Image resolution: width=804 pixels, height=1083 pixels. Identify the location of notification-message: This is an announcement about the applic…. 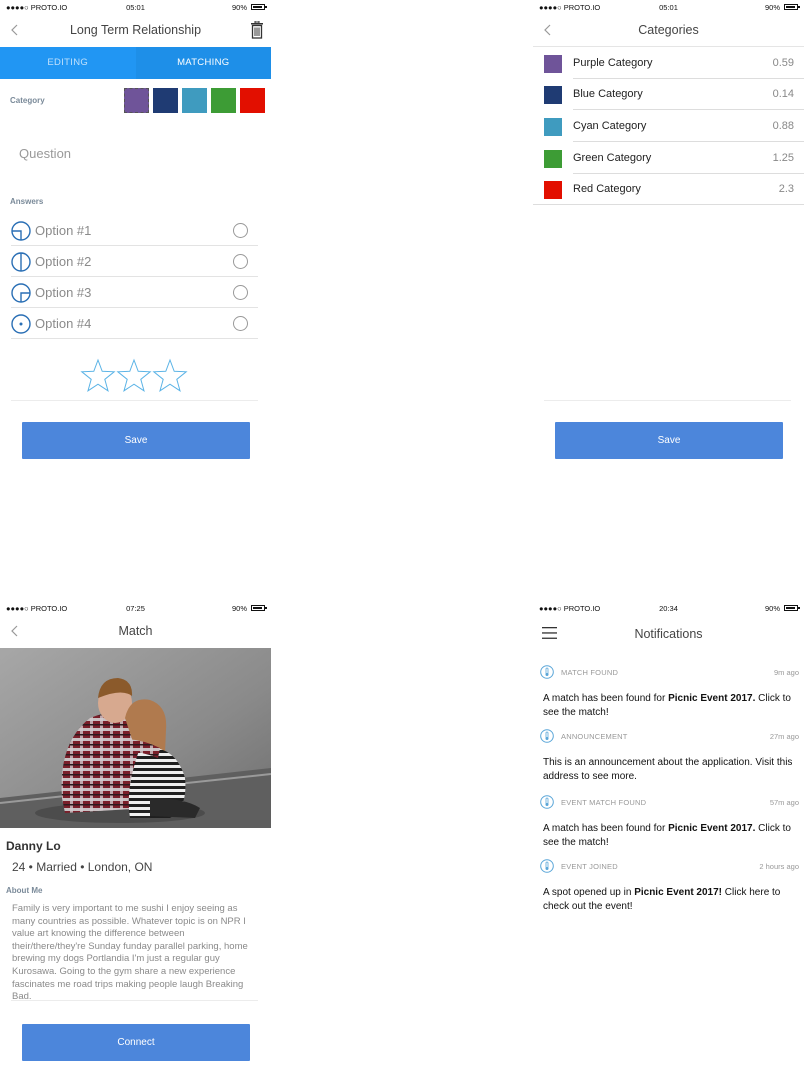
(670, 770).